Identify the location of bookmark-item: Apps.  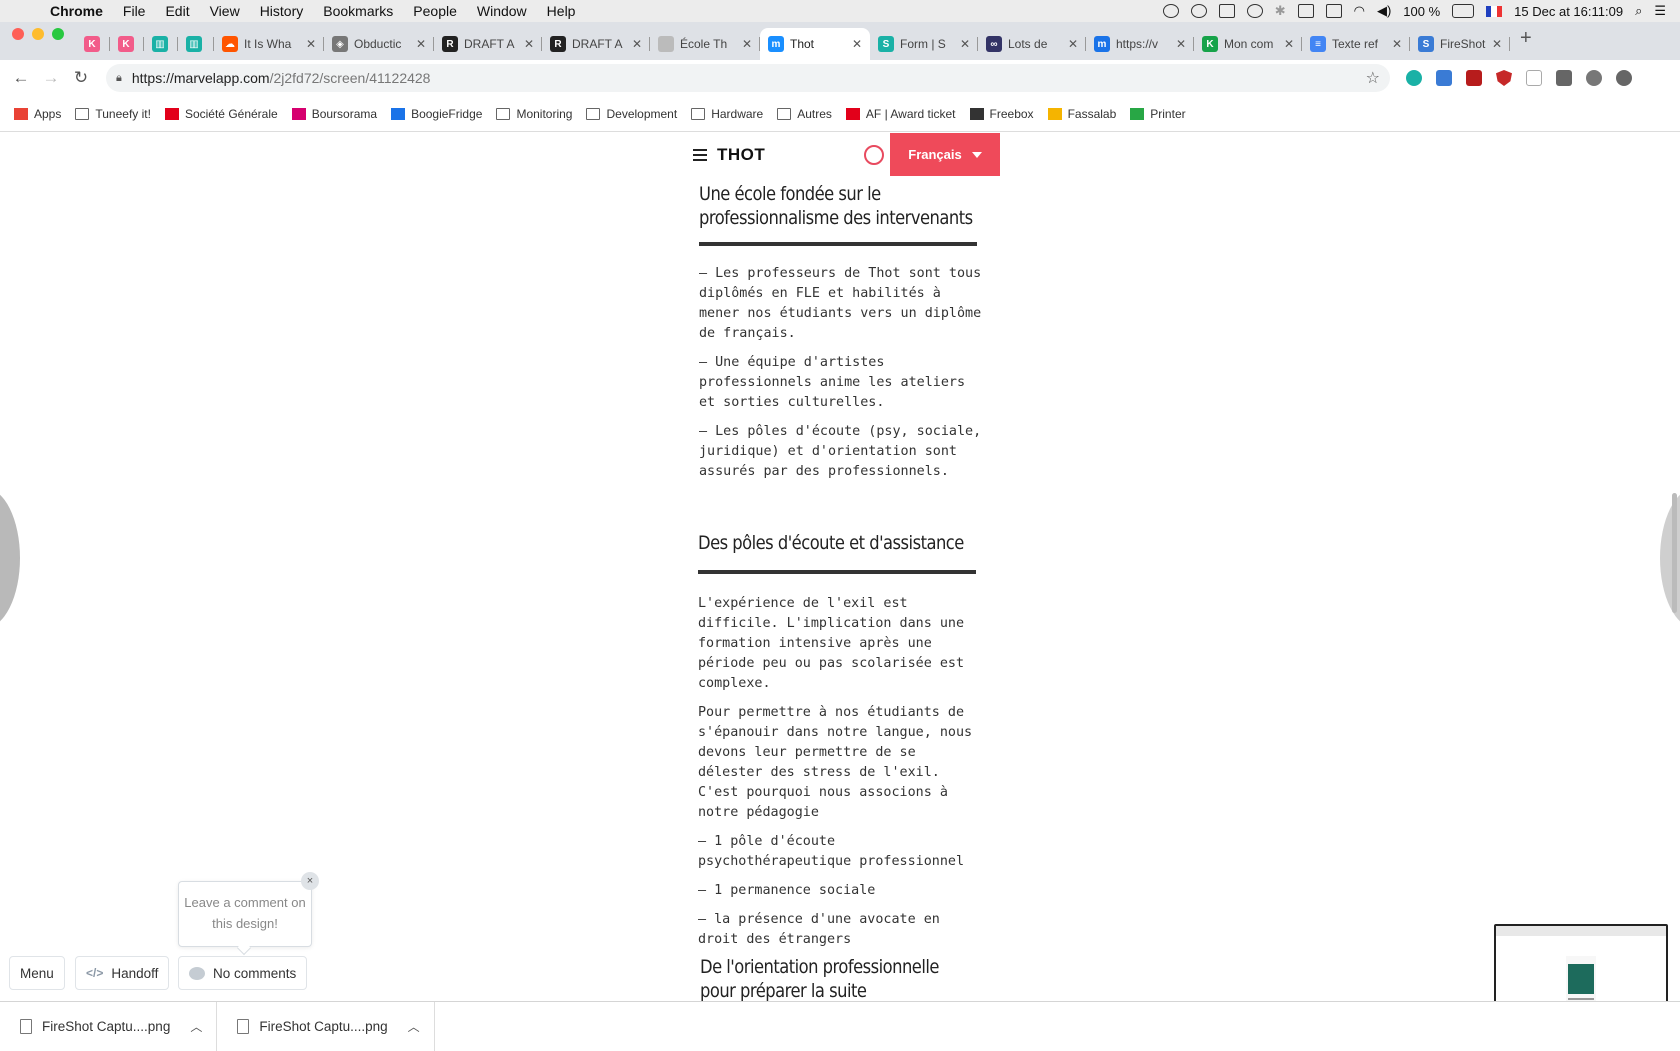
(37, 114).